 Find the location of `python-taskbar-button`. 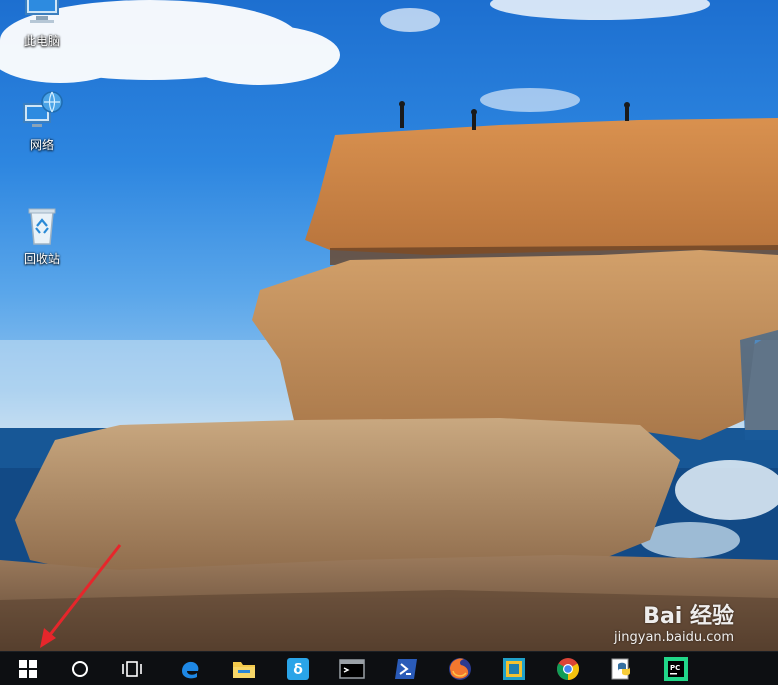

python-taskbar-button is located at coordinates (622, 668).